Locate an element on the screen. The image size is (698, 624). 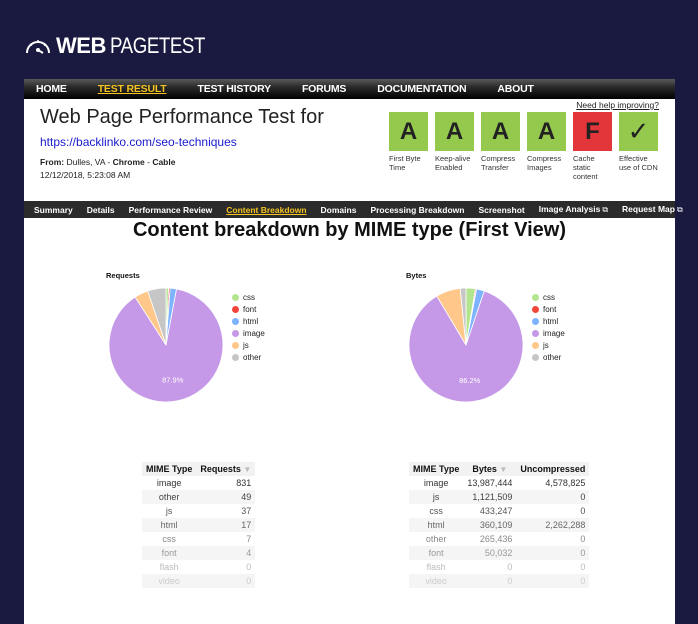
grade-label: Compress Transfer is located at coordinates (498, 163).